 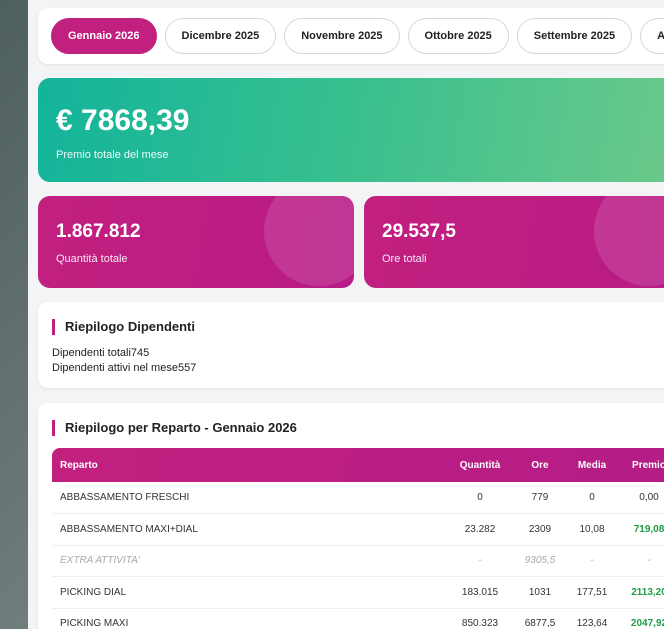 I want to click on cell-reparto: ABBASSAMENTO FRESCHI, so click(x=248, y=498).